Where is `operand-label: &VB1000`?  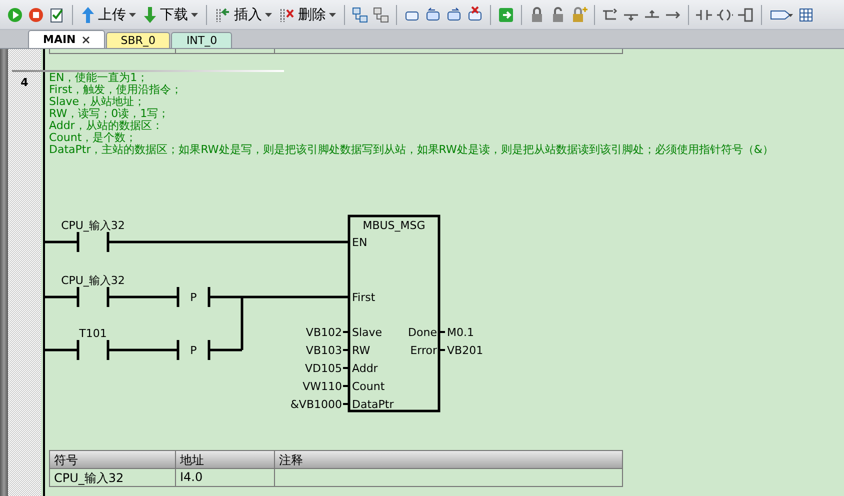 operand-label: &VB1000 is located at coordinates (316, 404).